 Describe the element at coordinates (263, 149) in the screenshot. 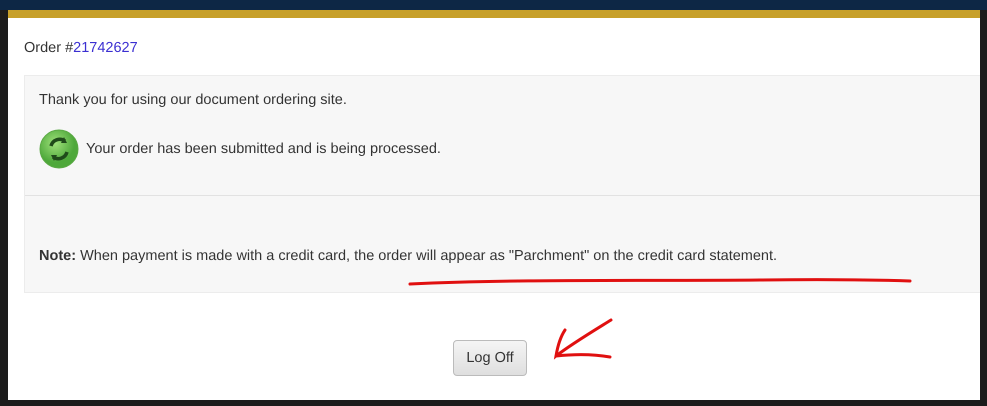

I see `status-text: Your order has been submitted and is being processed.` at that location.